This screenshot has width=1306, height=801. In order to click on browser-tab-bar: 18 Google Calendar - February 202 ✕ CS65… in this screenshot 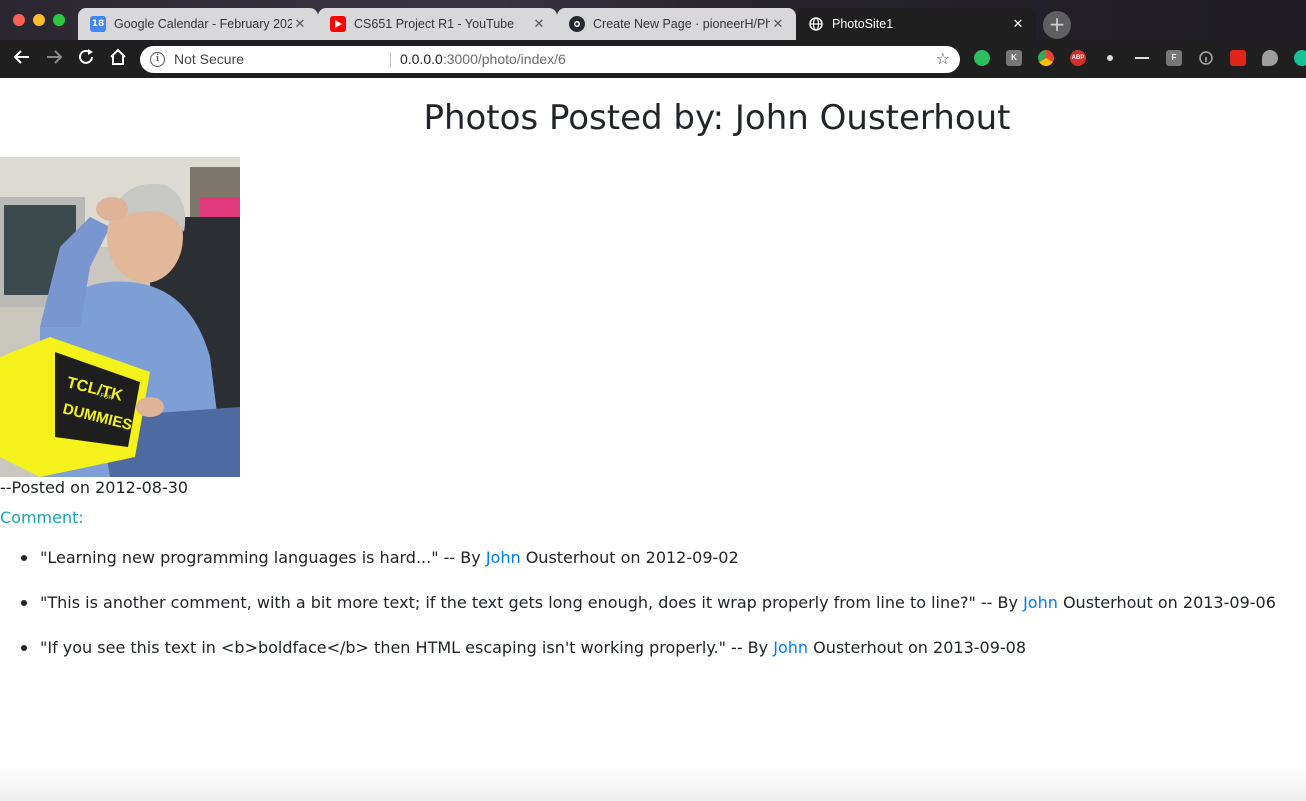, I will do `click(653, 20)`.